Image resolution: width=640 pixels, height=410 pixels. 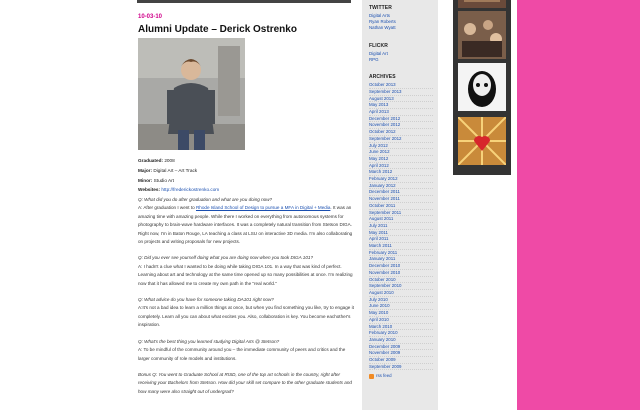 What do you see at coordinates (401, 307) in the screenshot?
I see `archive-link: June 2010` at bounding box center [401, 307].